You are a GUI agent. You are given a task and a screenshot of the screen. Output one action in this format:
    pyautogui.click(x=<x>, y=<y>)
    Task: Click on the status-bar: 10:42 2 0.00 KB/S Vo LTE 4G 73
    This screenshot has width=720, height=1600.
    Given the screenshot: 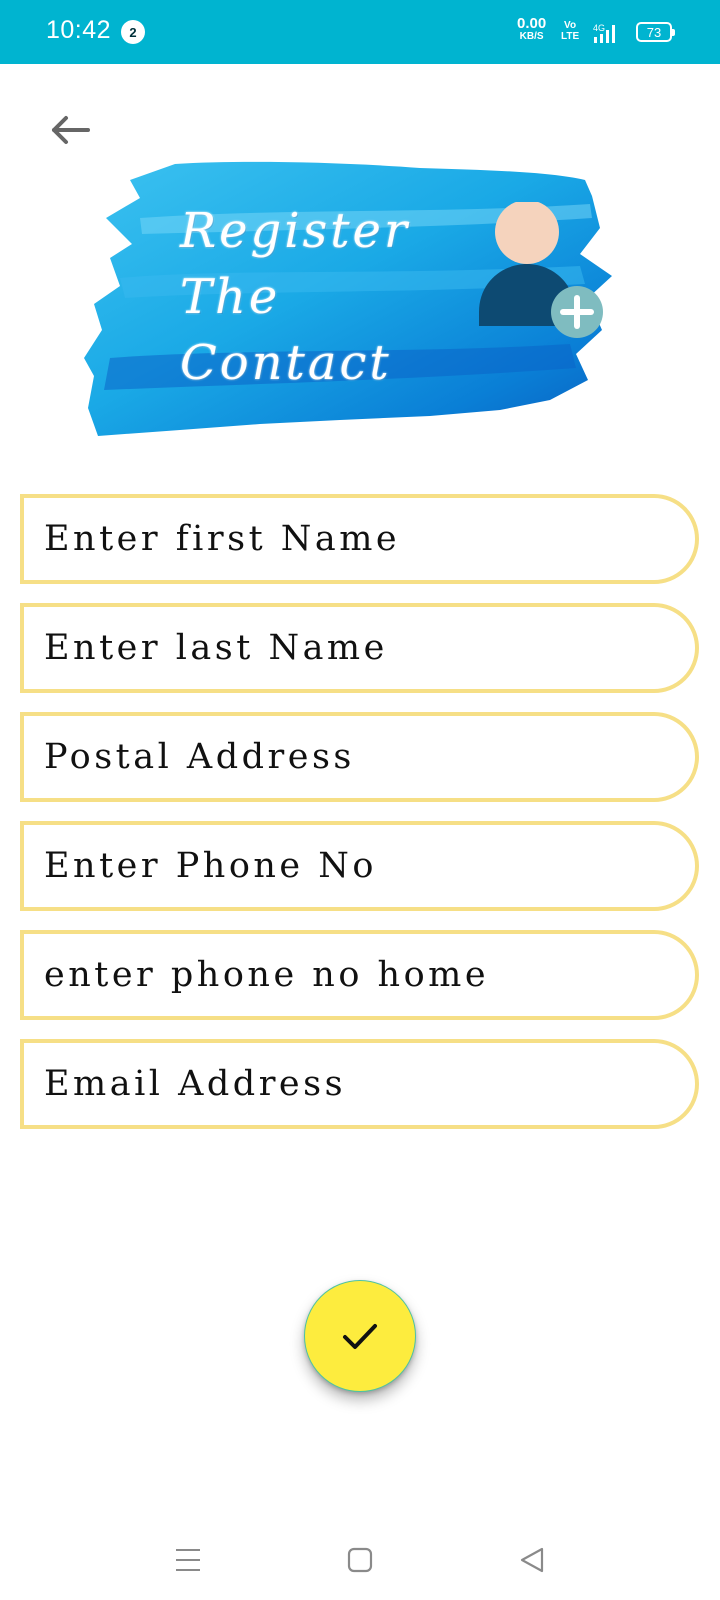 What is the action you would take?
    pyautogui.click(x=360, y=32)
    